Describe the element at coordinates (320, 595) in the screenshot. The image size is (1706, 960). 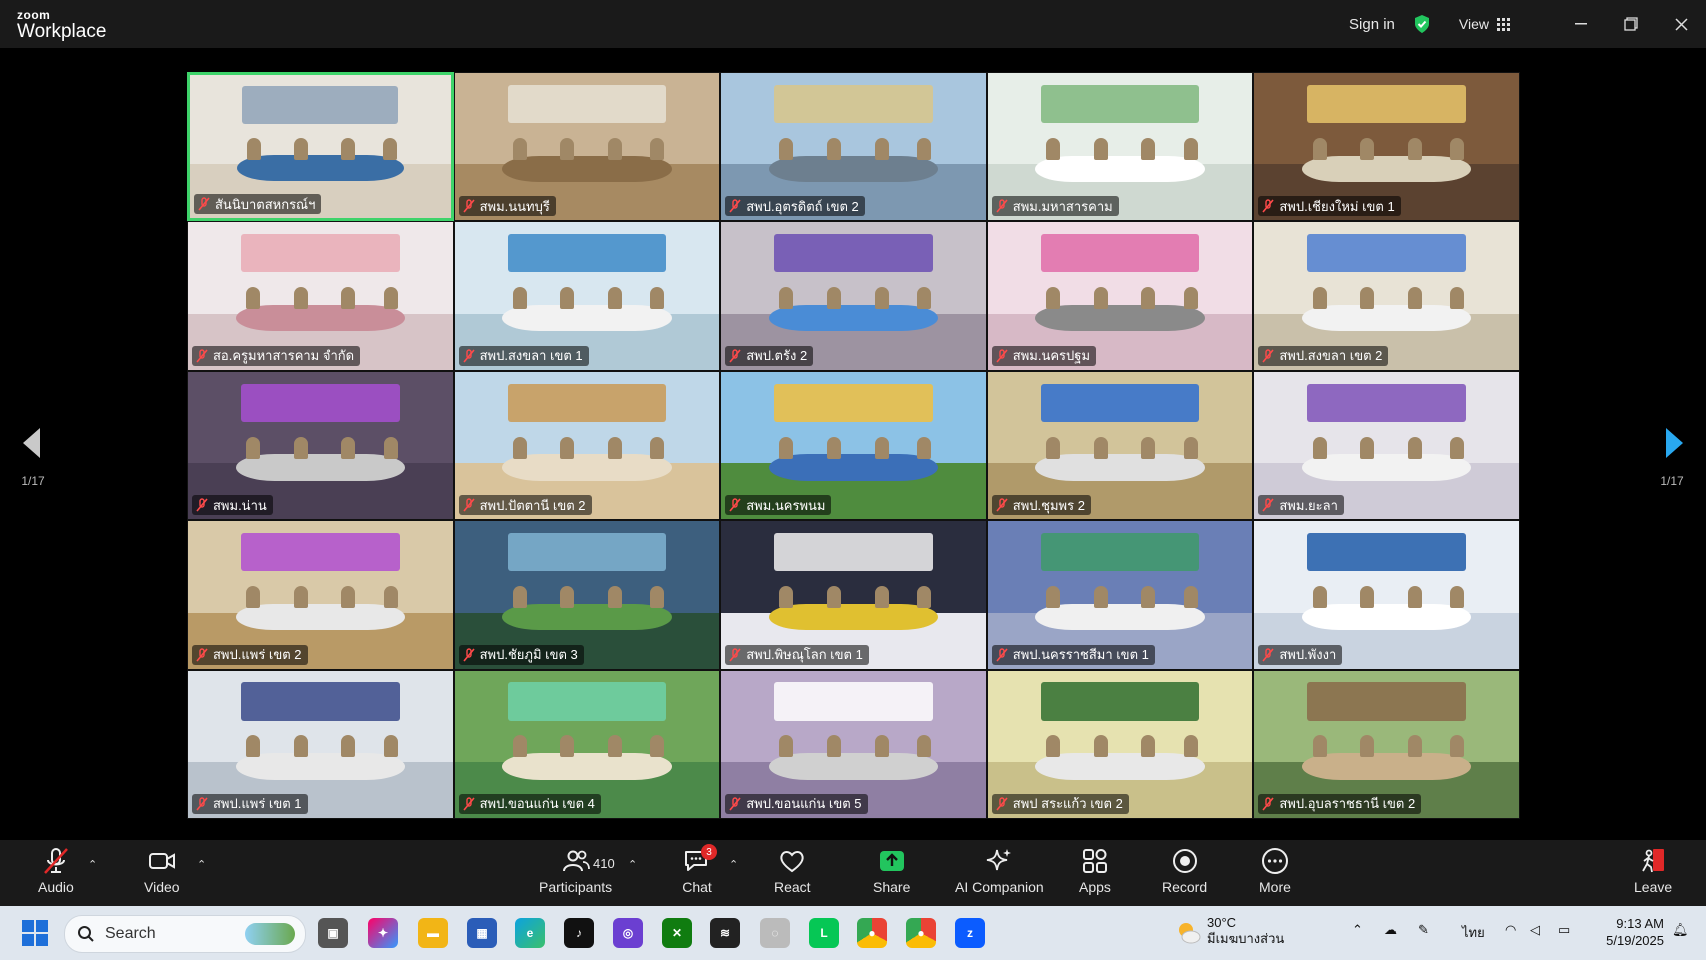
I see `video-tile: สพป.แพร่ เขต 2` at that location.